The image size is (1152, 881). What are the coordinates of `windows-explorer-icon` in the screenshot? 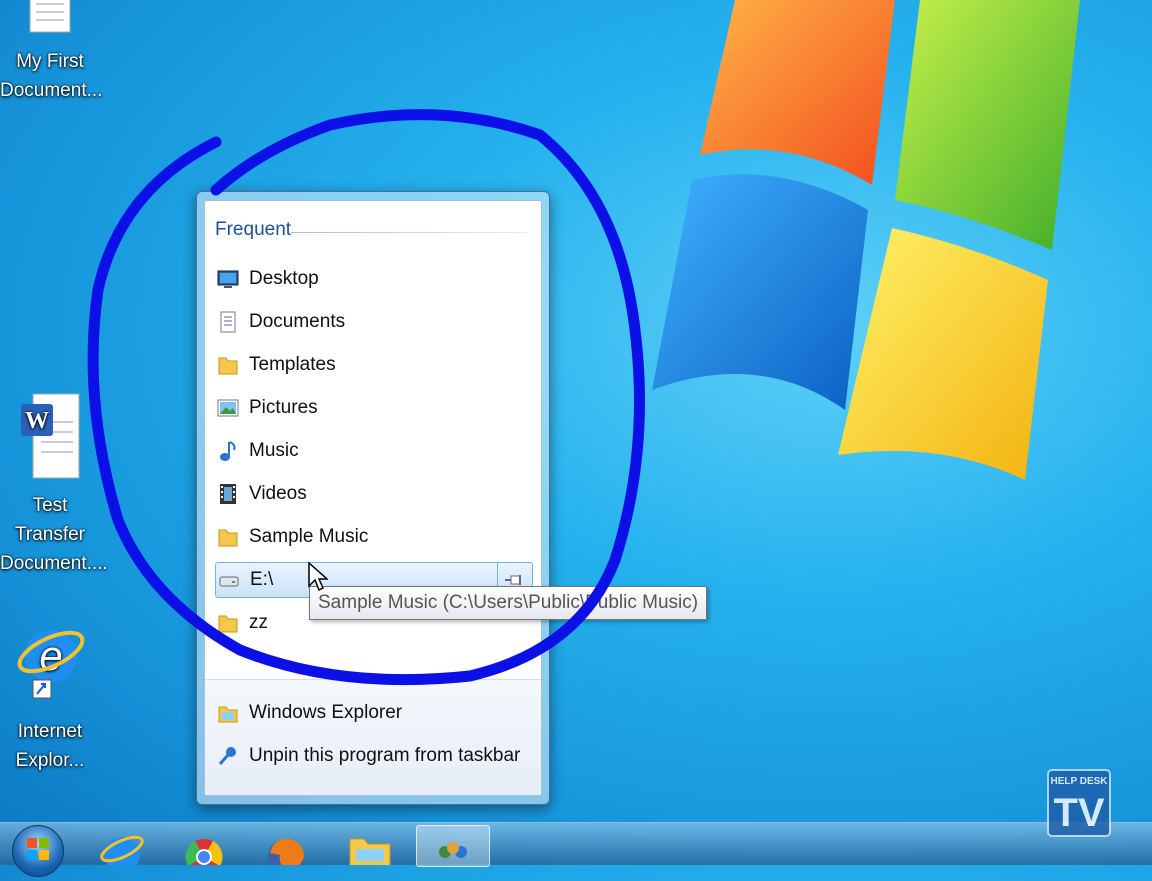 It's located at (228, 714).